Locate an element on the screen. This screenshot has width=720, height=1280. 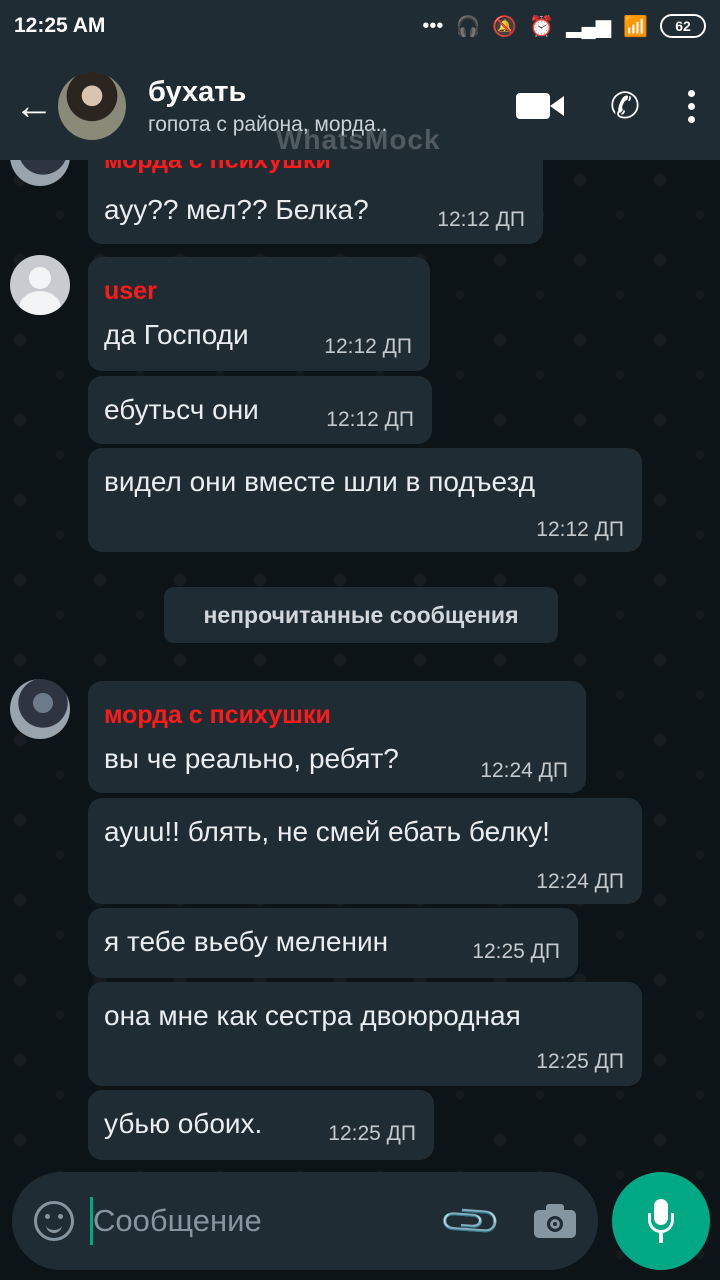
message-text: она мне как сестра двоюродная is located at coordinates (312, 1015).